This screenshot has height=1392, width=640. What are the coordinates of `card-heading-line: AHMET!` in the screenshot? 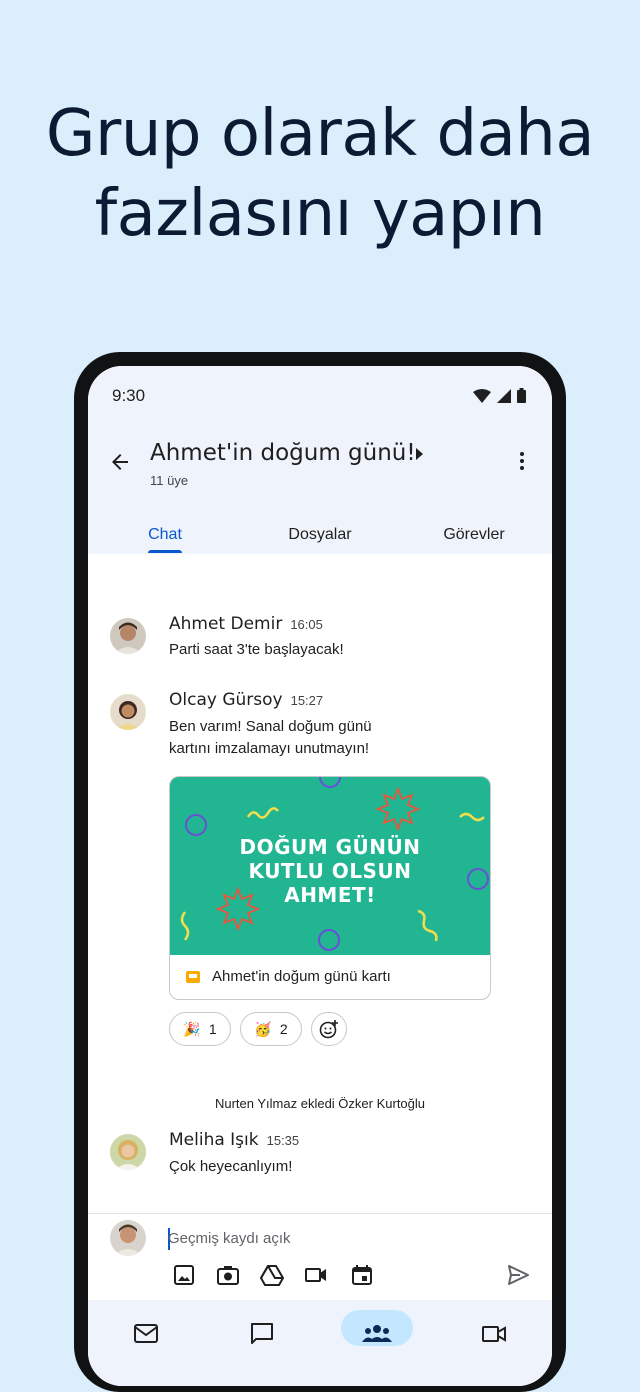 It's located at (330, 895).